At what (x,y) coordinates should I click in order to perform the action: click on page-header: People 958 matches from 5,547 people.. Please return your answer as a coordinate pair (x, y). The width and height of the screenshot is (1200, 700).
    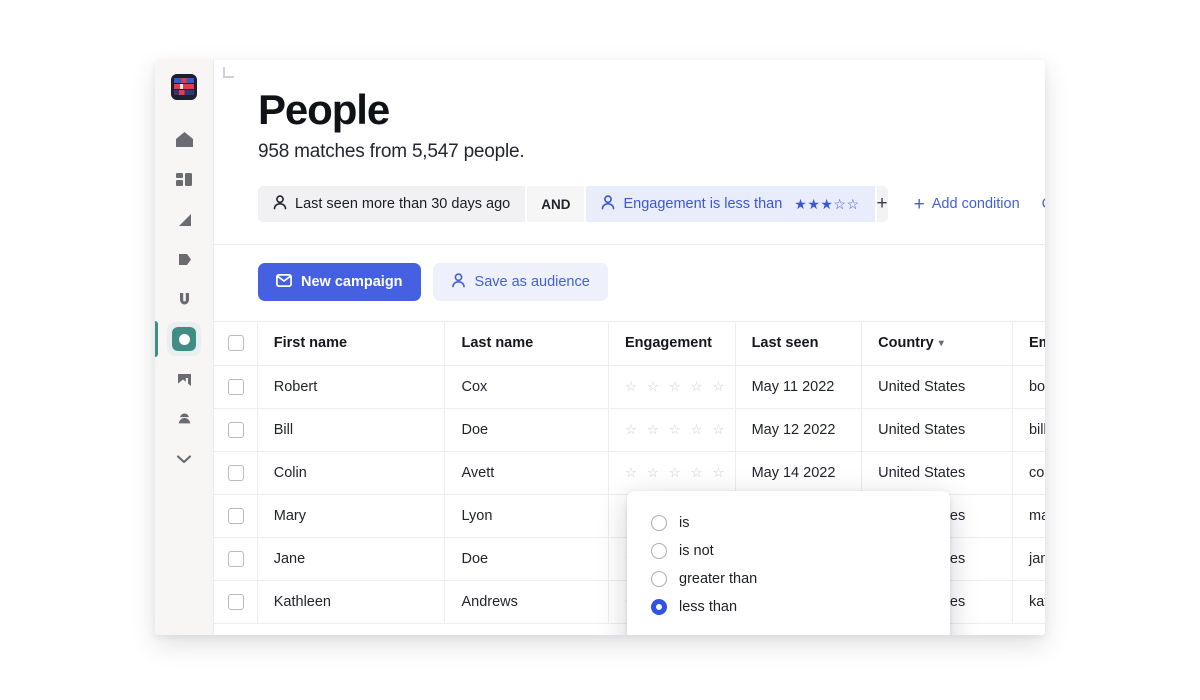
    Looking at the image, I should click on (629, 111).